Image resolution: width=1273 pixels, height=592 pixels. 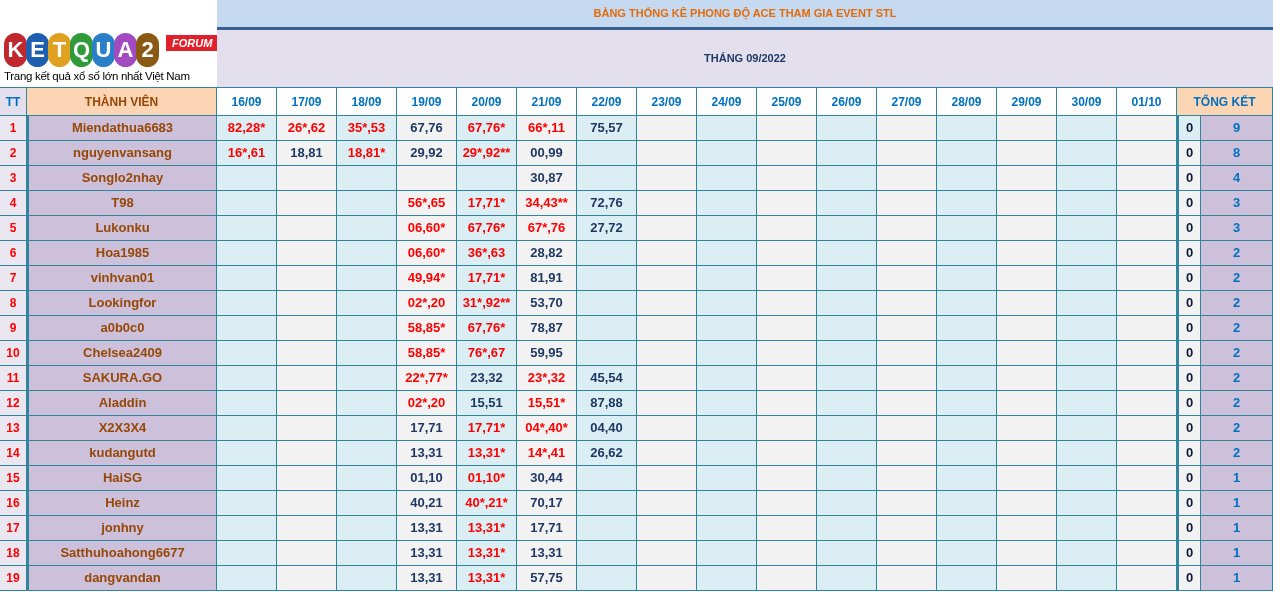 I want to click on score-cell: 01,10, so click(x=427, y=478).